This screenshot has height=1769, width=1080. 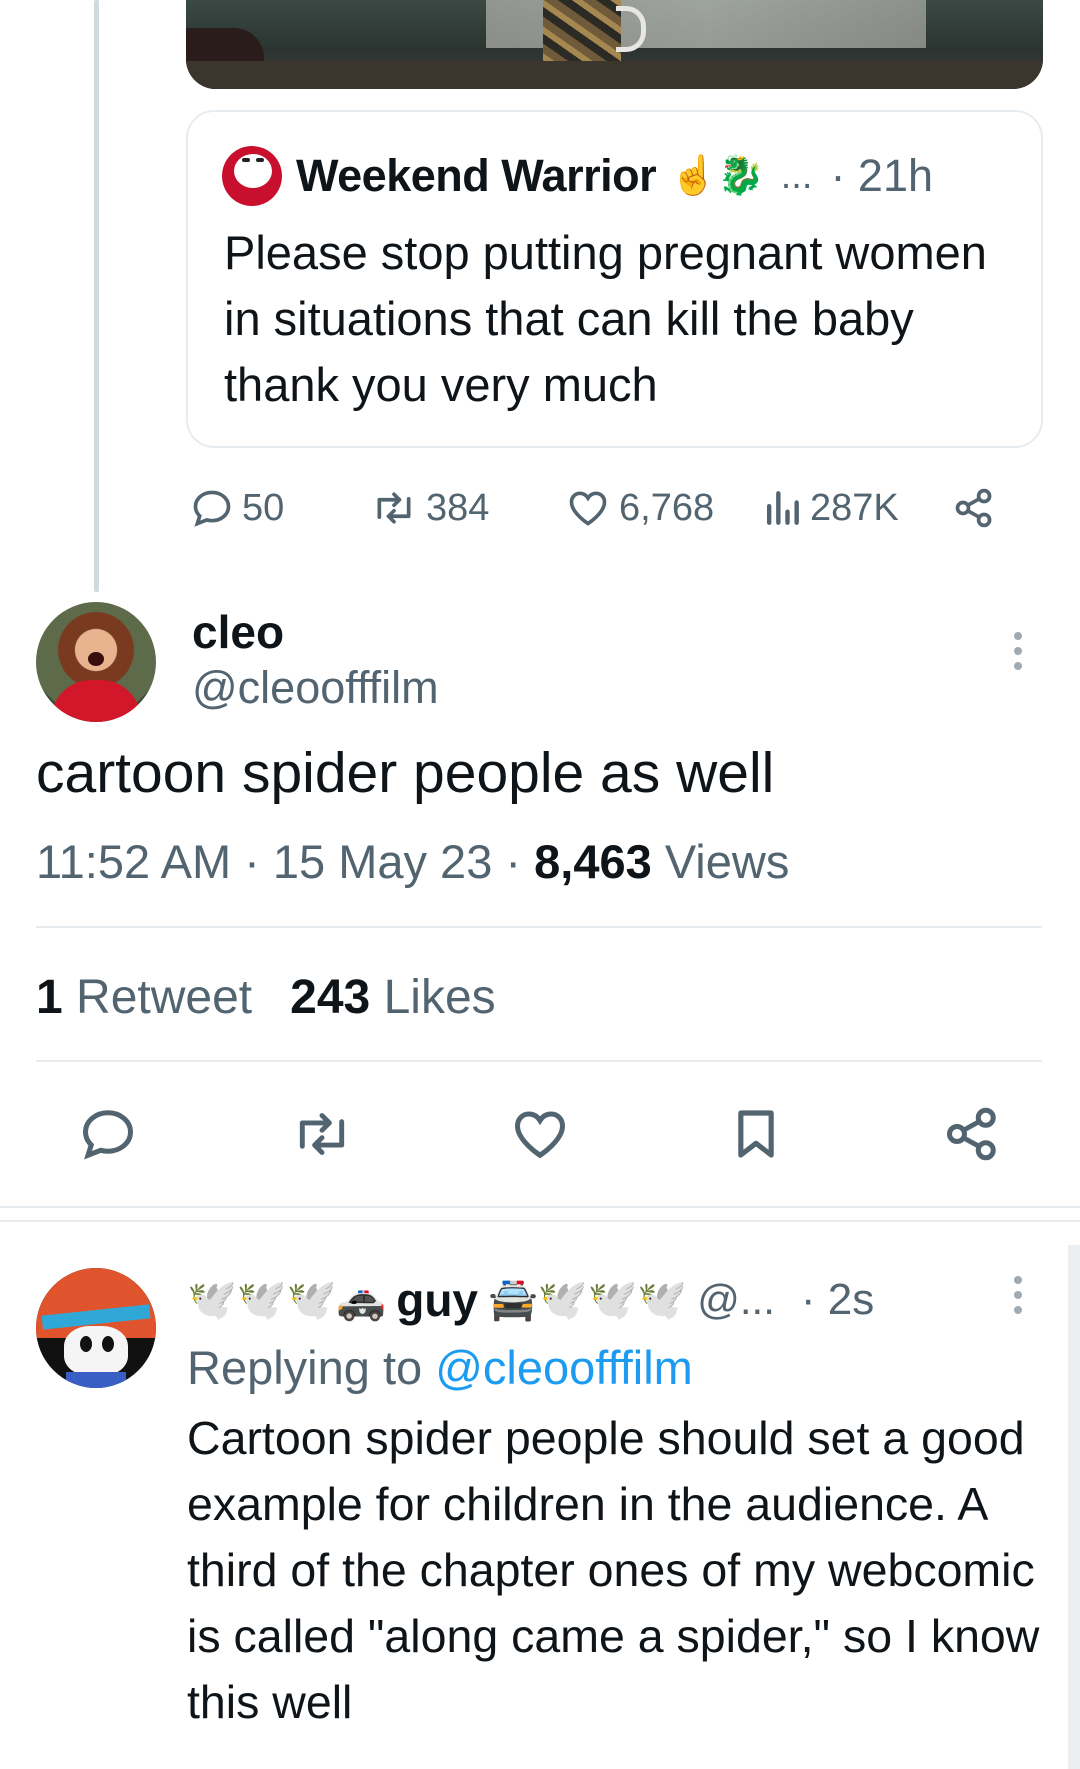 I want to click on reply-author-name: guy, so click(x=437, y=1300).